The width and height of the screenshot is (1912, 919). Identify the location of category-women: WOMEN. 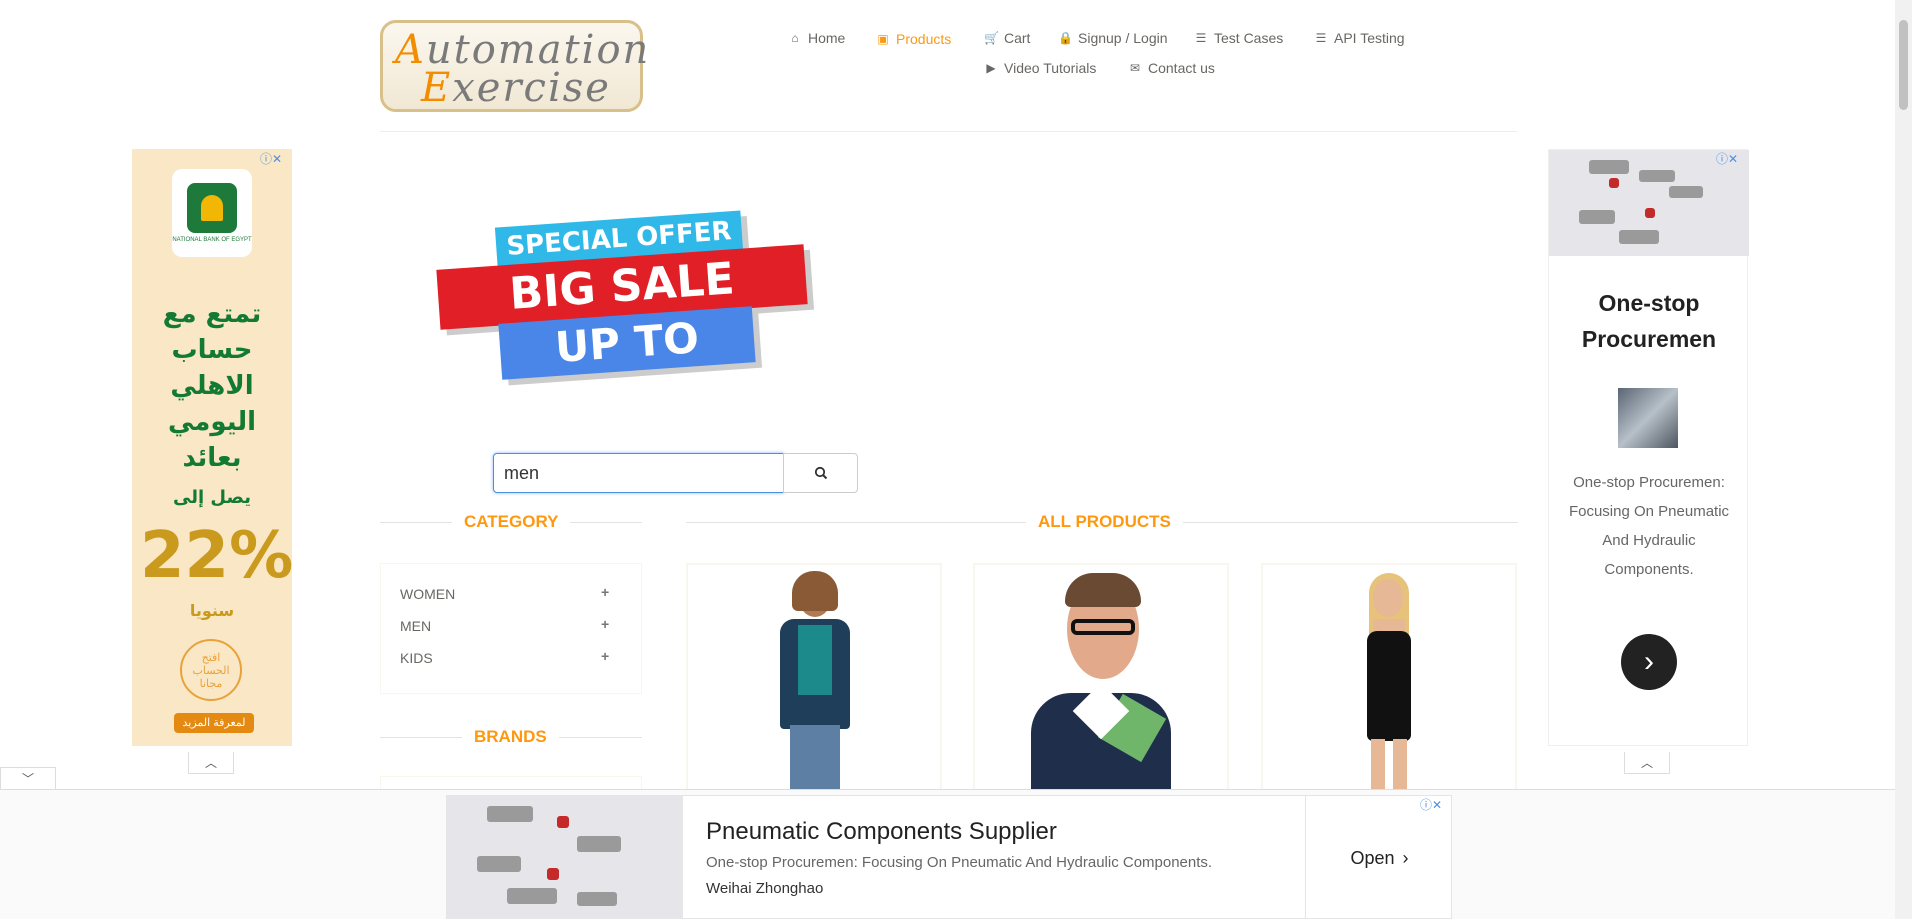
(427, 594).